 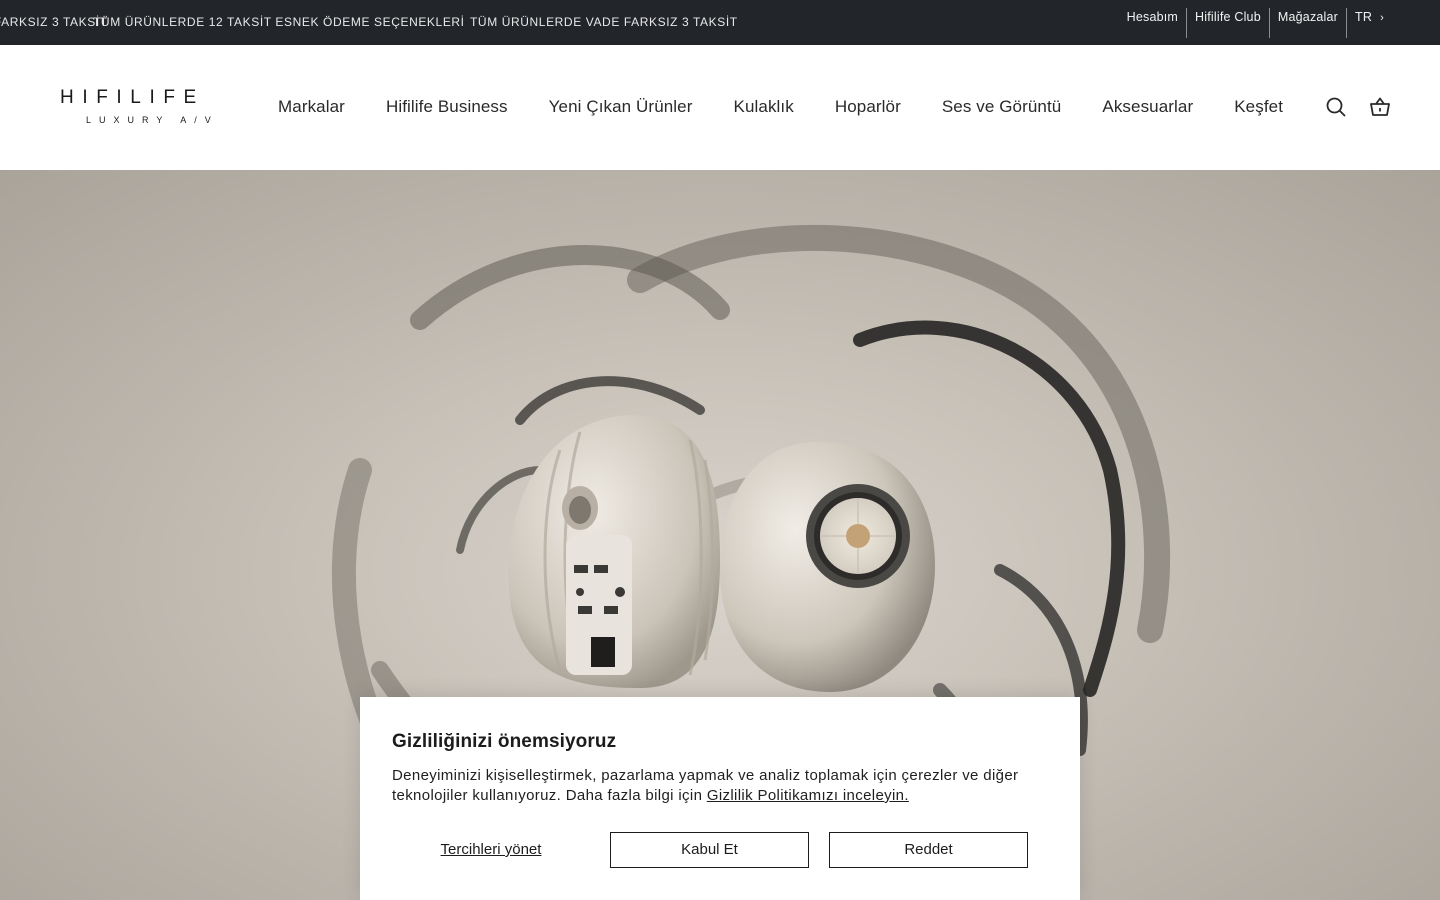 I want to click on nav-item-accessories: Aksesuarlar, so click(x=1147, y=107).